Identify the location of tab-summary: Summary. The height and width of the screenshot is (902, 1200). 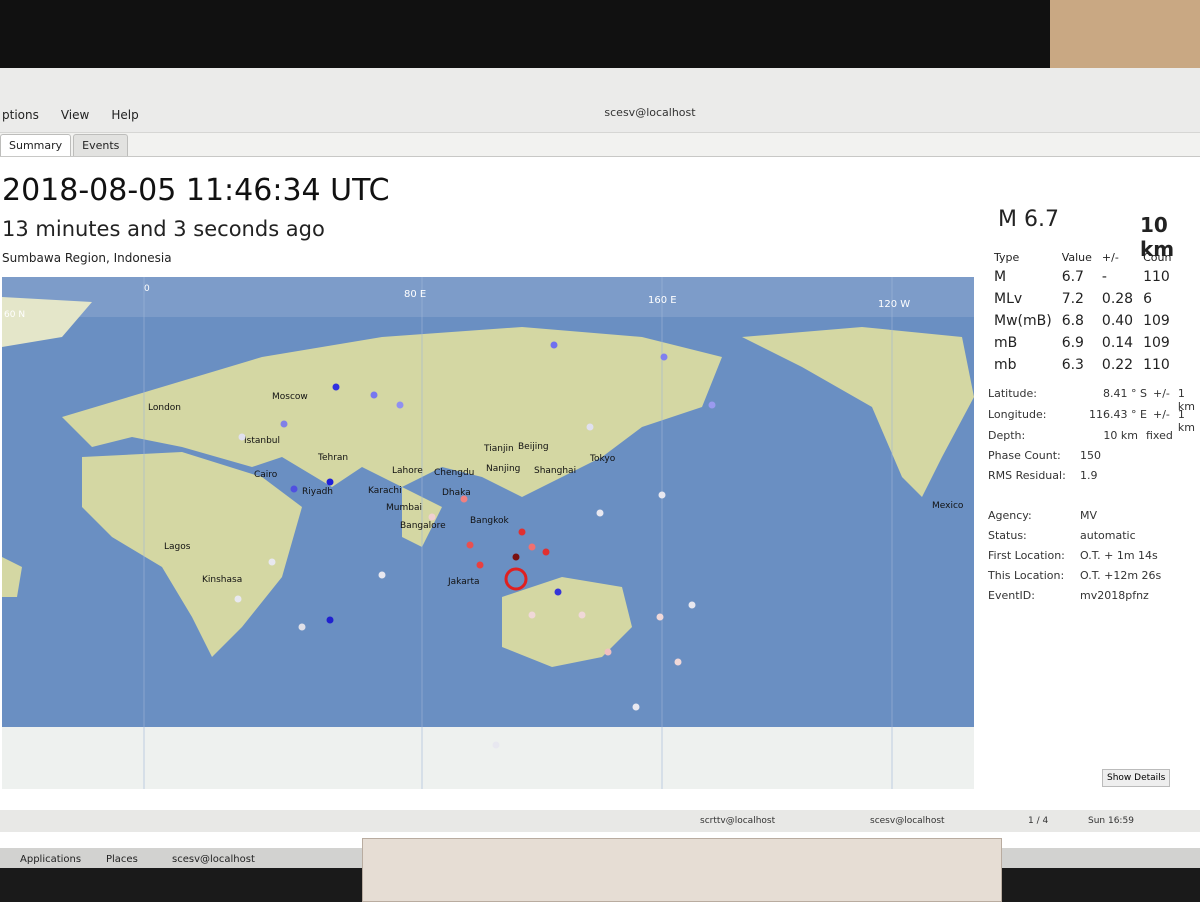
(36, 145).